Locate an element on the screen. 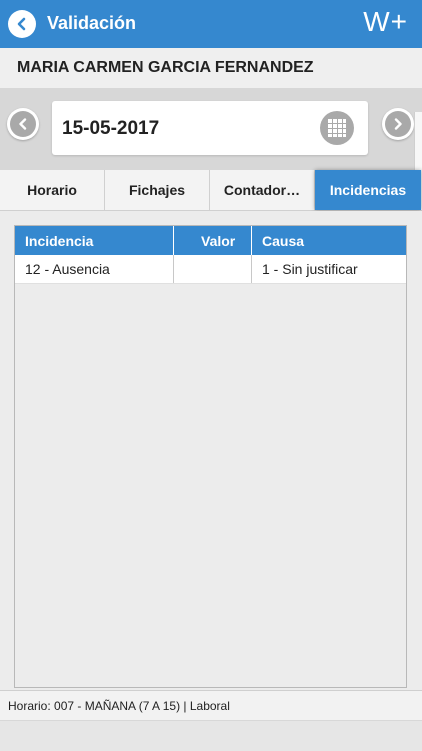 Image resolution: width=422 pixels, height=751 pixels. calendar-grid-icon is located at coordinates (337, 128).